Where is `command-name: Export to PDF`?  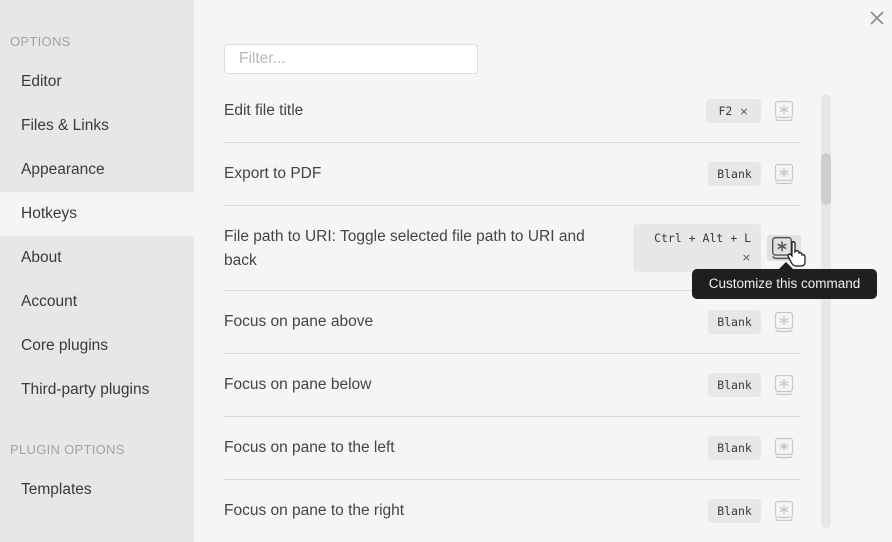 command-name: Export to PDF is located at coordinates (273, 173).